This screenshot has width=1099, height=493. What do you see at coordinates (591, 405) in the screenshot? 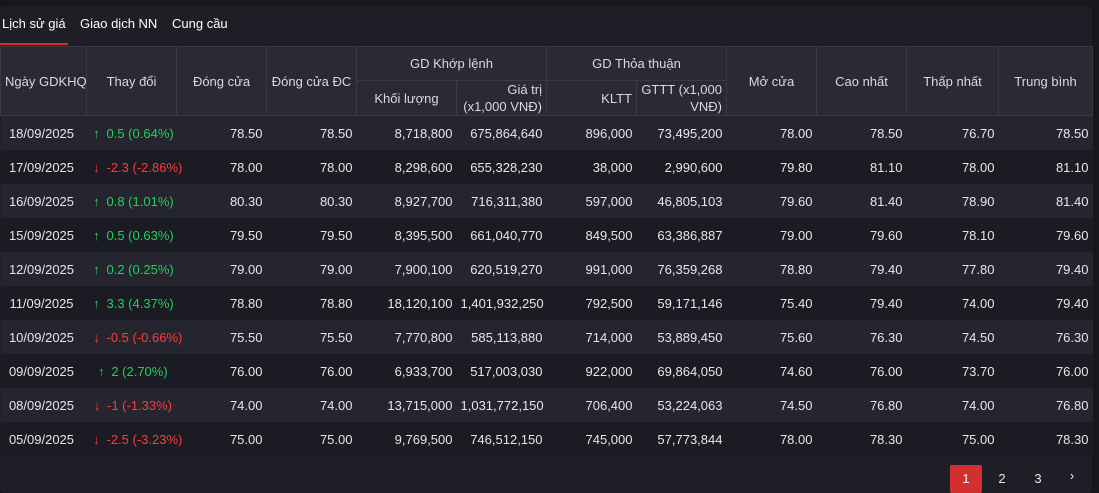
I see `deal-volume-cell: 706,400` at bounding box center [591, 405].